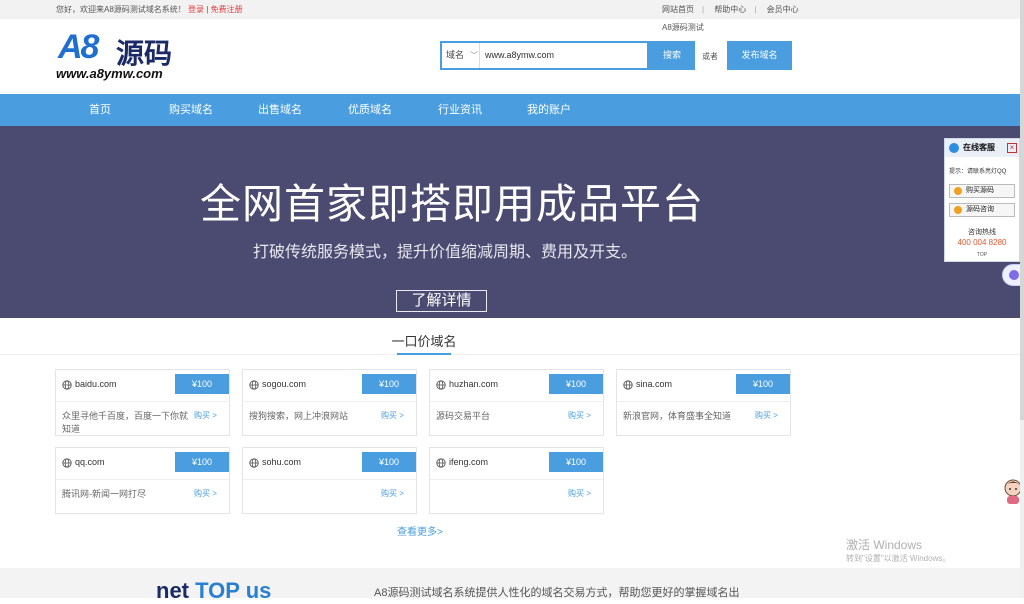 Image resolution: width=1024 pixels, height=604 pixels. Describe the element at coordinates (370, 110) in the screenshot. I see `nav-item-premium: 优质域名` at that location.